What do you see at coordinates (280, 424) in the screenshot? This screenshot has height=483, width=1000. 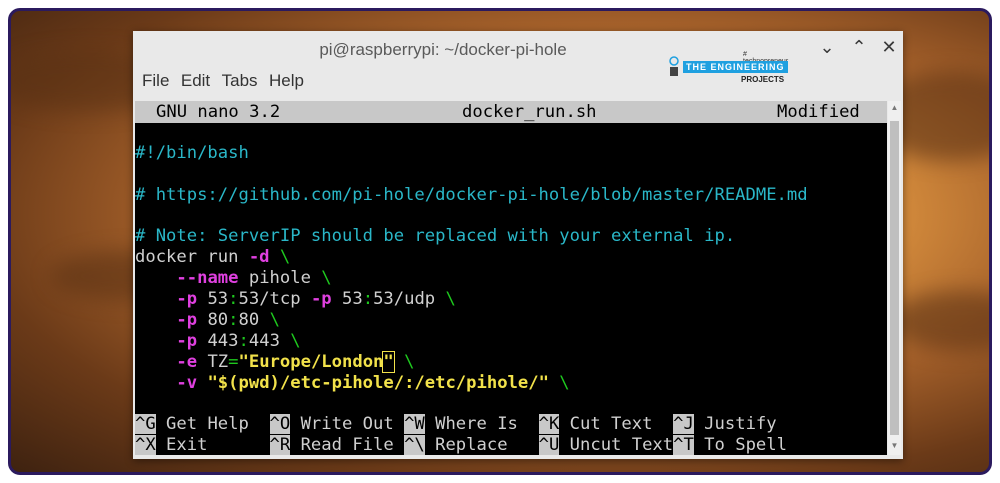 I see `shortcut-key-write-out: ^O` at bounding box center [280, 424].